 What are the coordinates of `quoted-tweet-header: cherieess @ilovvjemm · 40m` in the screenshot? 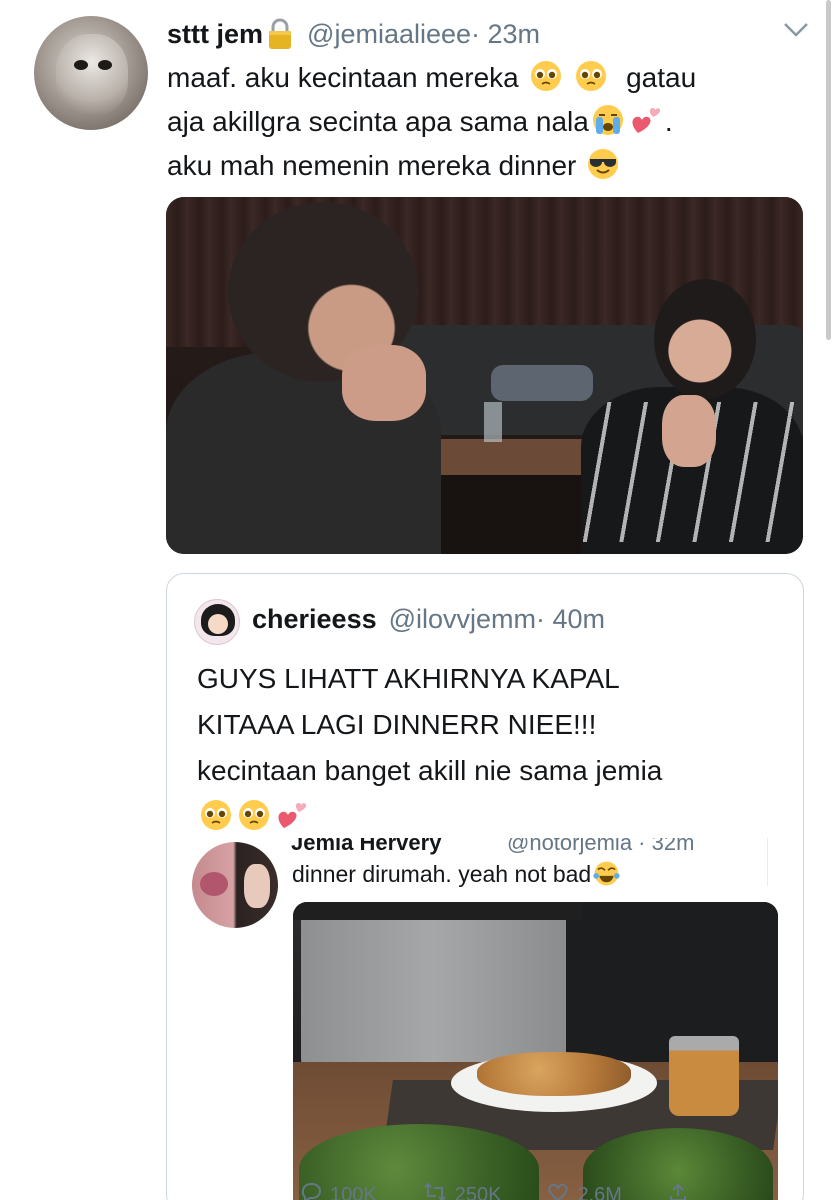 It's located at (428, 619).